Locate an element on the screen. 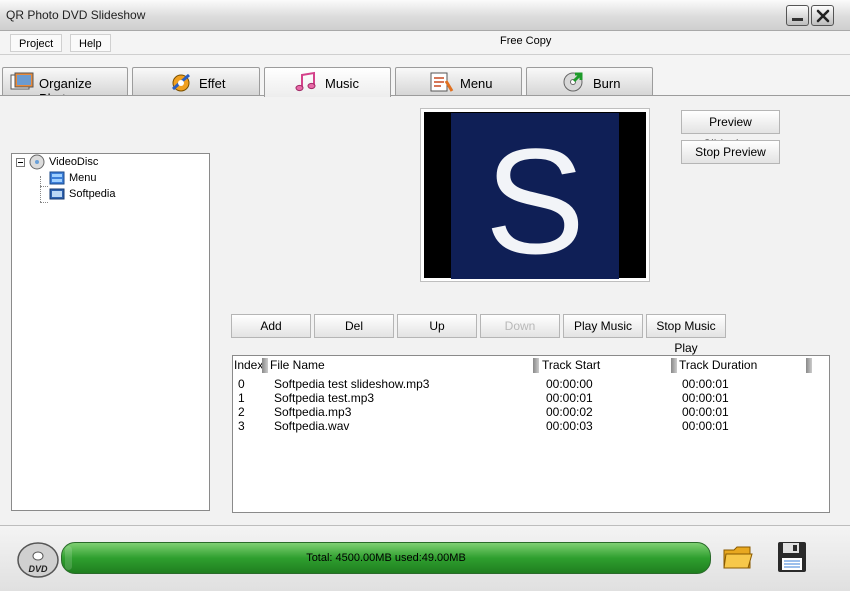  column-header-track-duration: Track Duration is located at coordinates (718, 365).